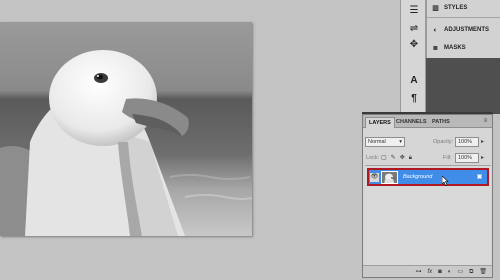 The height and width of the screenshot is (280, 500). I want to click on lock-all-icon: 🔒︎, so click(410, 158).